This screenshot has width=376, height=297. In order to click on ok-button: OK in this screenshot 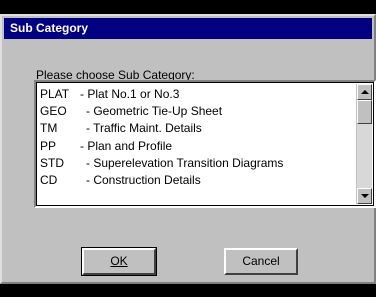, I will do `click(119, 261)`.